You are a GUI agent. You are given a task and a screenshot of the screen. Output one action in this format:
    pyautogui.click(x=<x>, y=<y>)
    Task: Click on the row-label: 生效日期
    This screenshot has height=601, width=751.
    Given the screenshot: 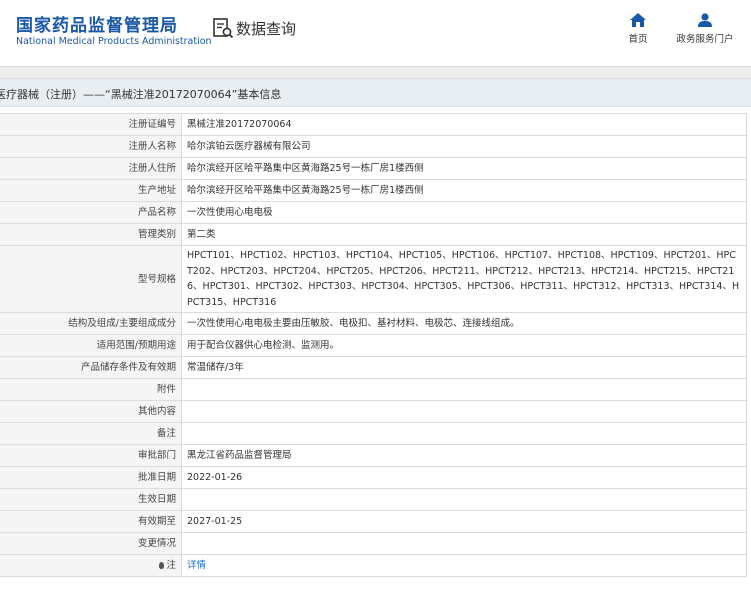 What is the action you would take?
    pyautogui.click(x=91, y=499)
    